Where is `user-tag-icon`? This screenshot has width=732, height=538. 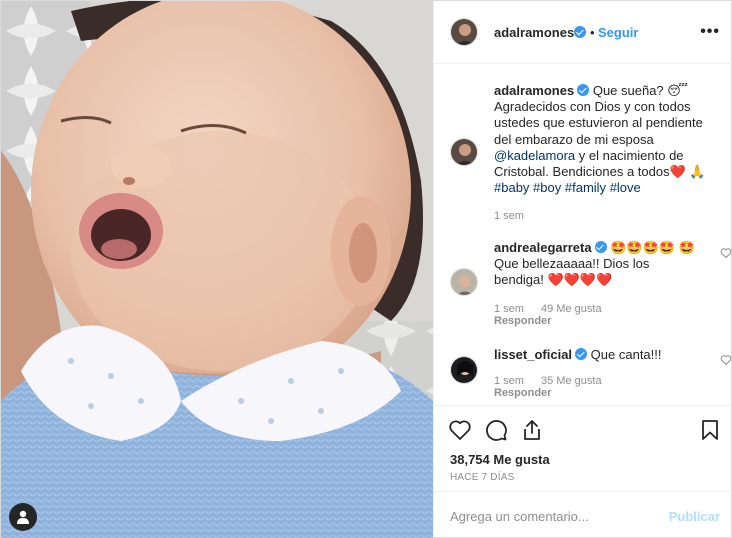 user-tag-icon is located at coordinates (23, 517).